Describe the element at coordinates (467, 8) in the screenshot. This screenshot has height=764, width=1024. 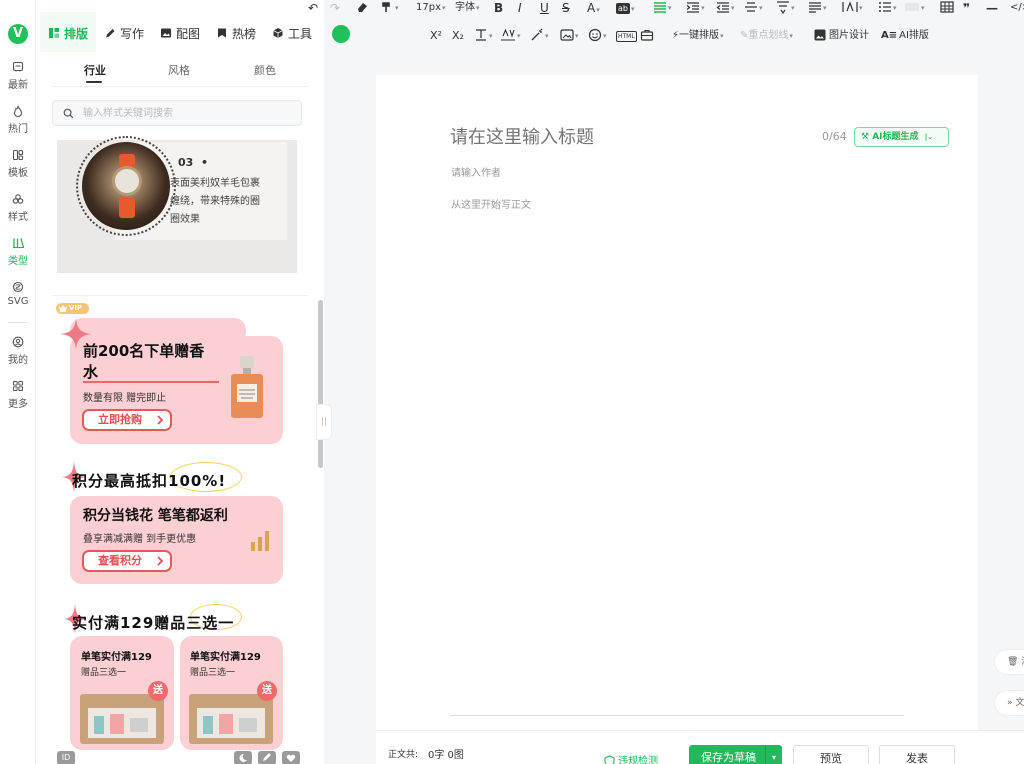
I see `font-family-select: 字体▾` at that location.